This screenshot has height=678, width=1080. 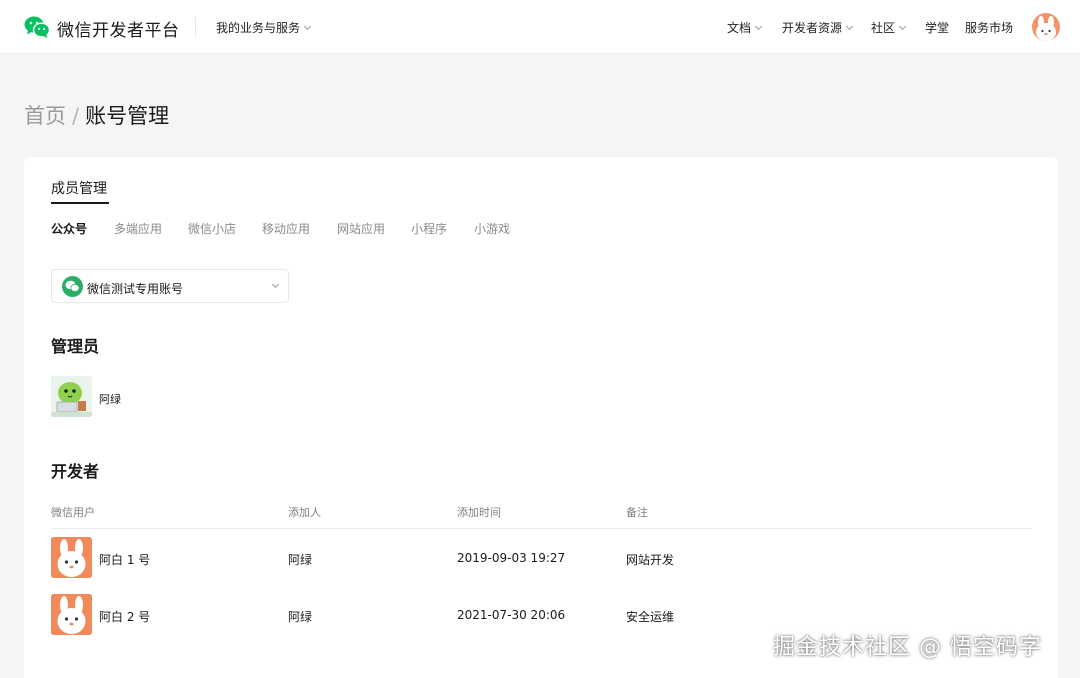 I want to click on tab-mini-game: 小游戏, so click(x=492, y=228).